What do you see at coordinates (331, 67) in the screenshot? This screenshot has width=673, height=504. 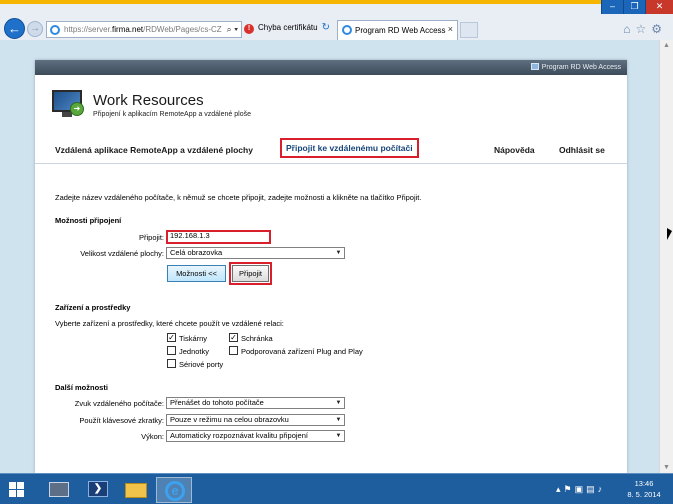 I see `header-strip: Program RD Web Access` at bounding box center [331, 67].